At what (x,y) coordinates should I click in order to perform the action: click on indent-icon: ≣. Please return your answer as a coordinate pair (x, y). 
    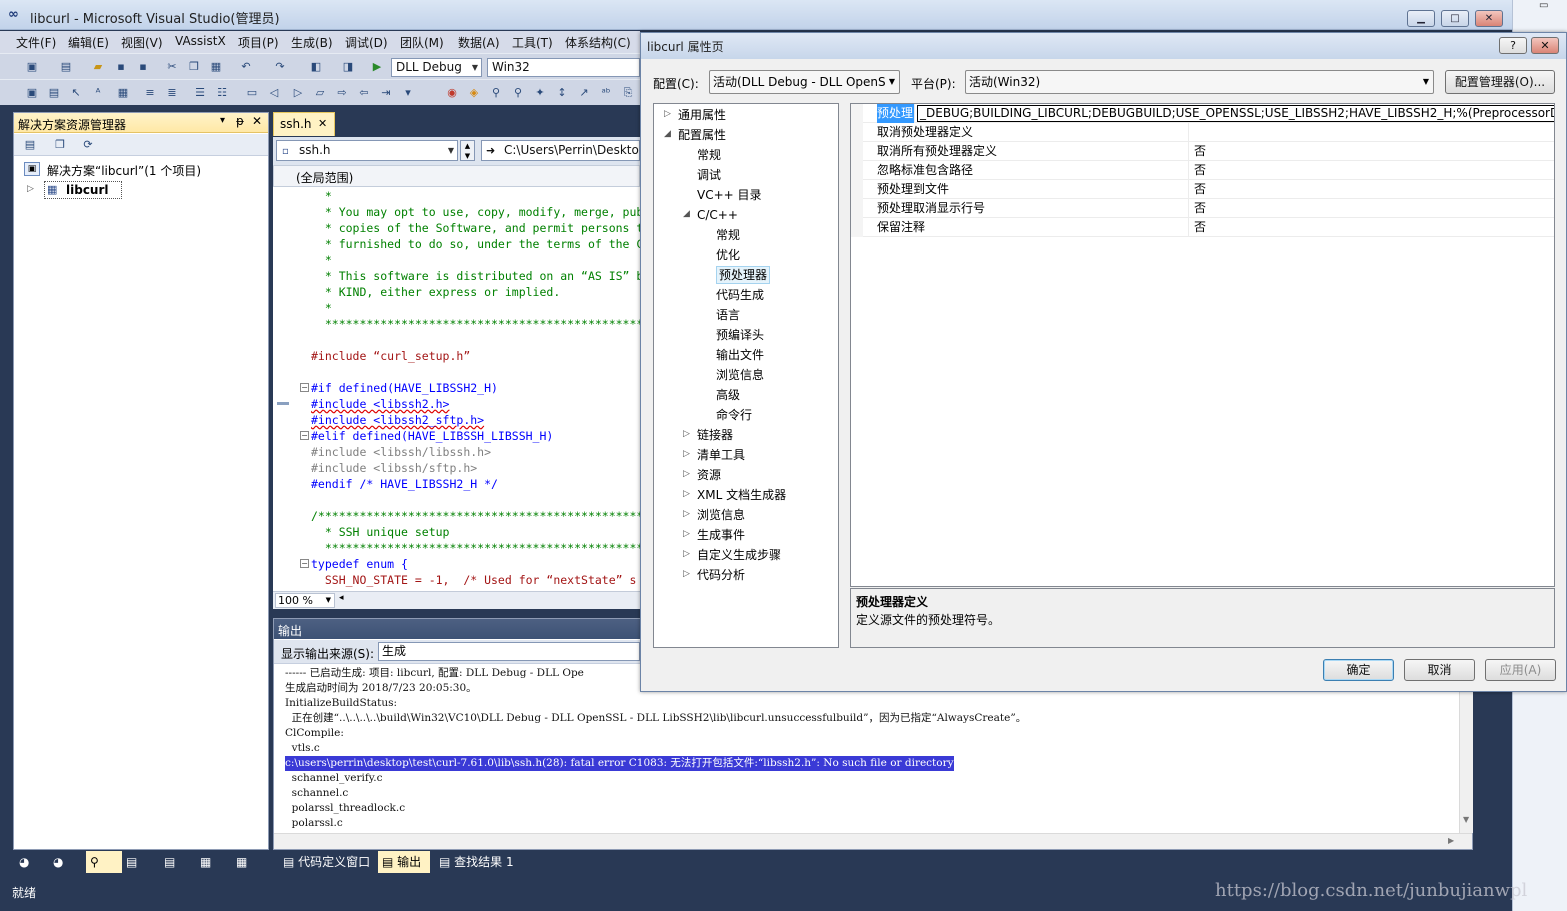
    Looking at the image, I should click on (172, 93).